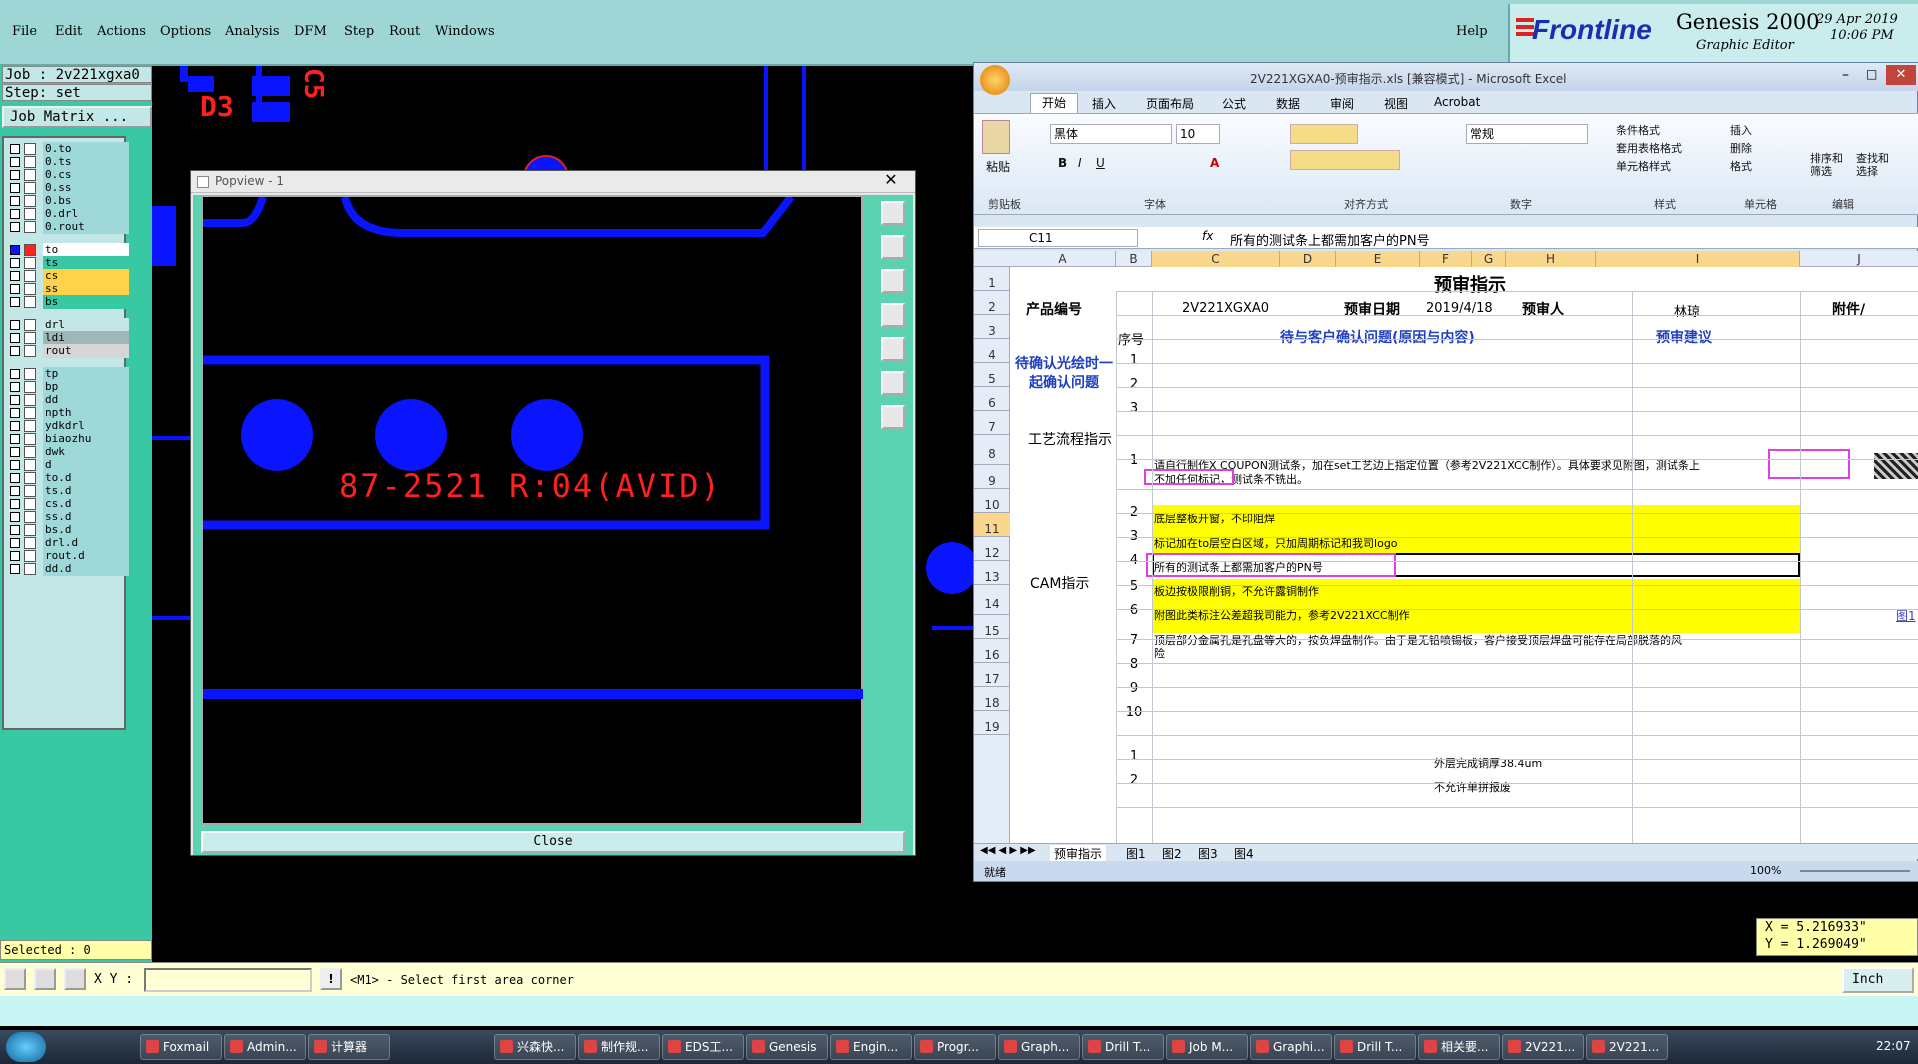 The height and width of the screenshot is (1064, 1918). Describe the element at coordinates (1134, 259) in the screenshot. I see `col-header: B` at that location.